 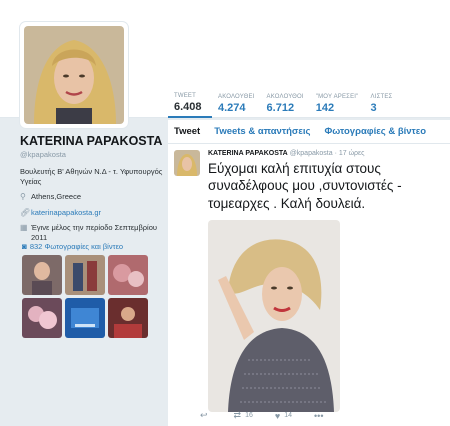 I want to click on stat-label: "ΜΟΥ ΑΡΕΣΕΙ", so click(x=337, y=97).